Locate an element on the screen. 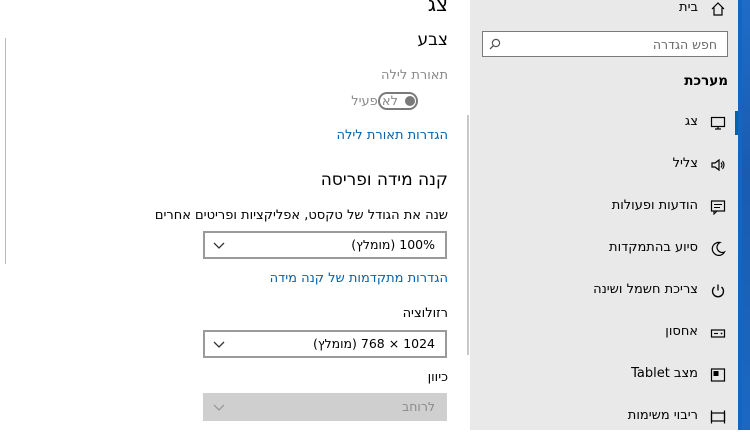 The height and width of the screenshot is (436, 750). multitasking-icon is located at coordinates (718, 417).